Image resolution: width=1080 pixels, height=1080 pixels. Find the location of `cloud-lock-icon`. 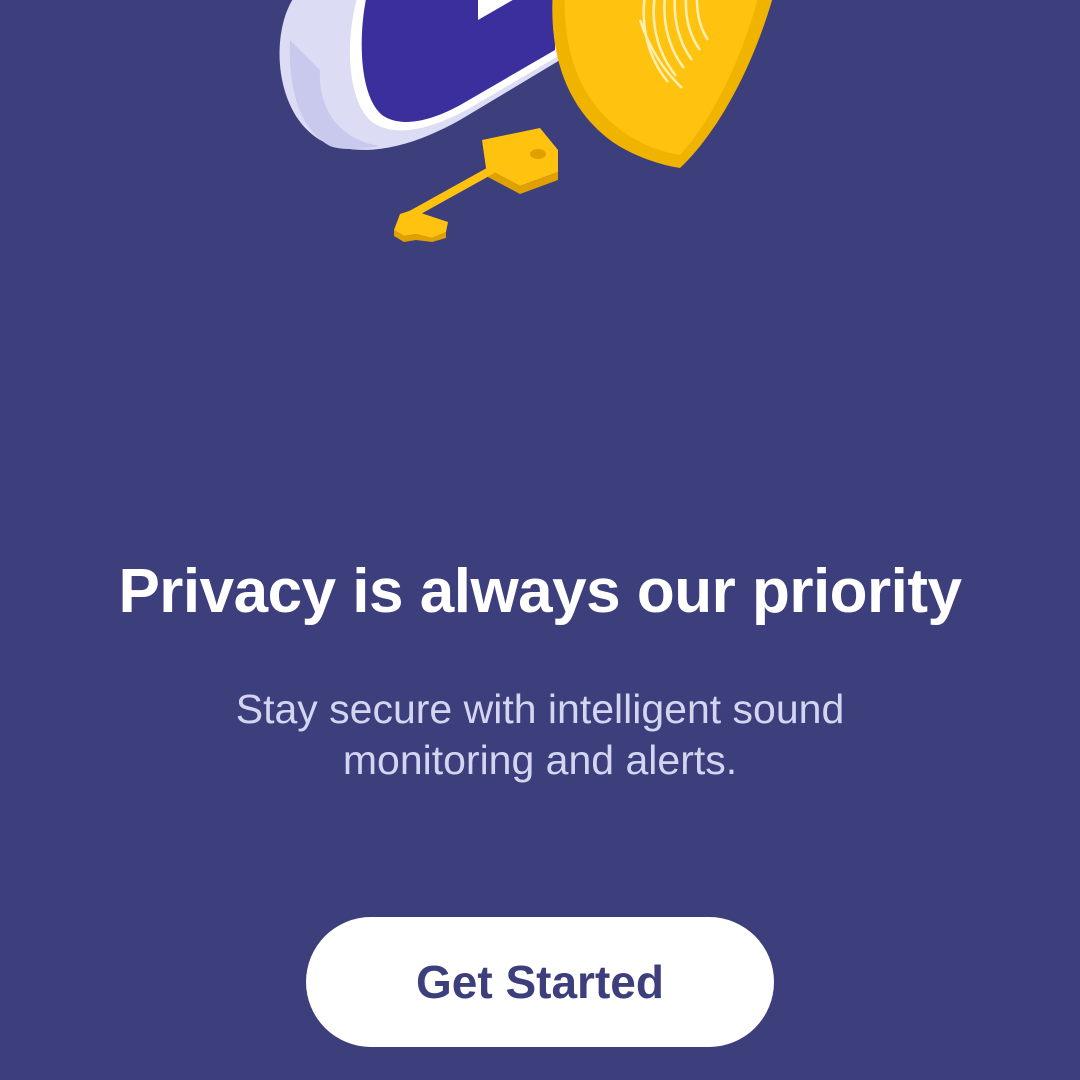

cloud-lock-icon is located at coordinates (419, 75).